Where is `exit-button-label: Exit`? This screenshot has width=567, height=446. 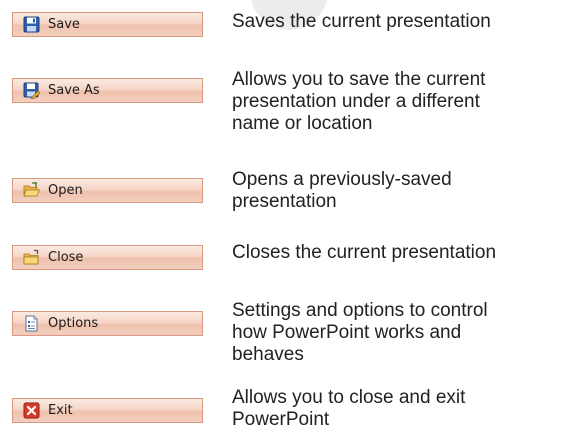 exit-button-label: Exit is located at coordinates (60, 410).